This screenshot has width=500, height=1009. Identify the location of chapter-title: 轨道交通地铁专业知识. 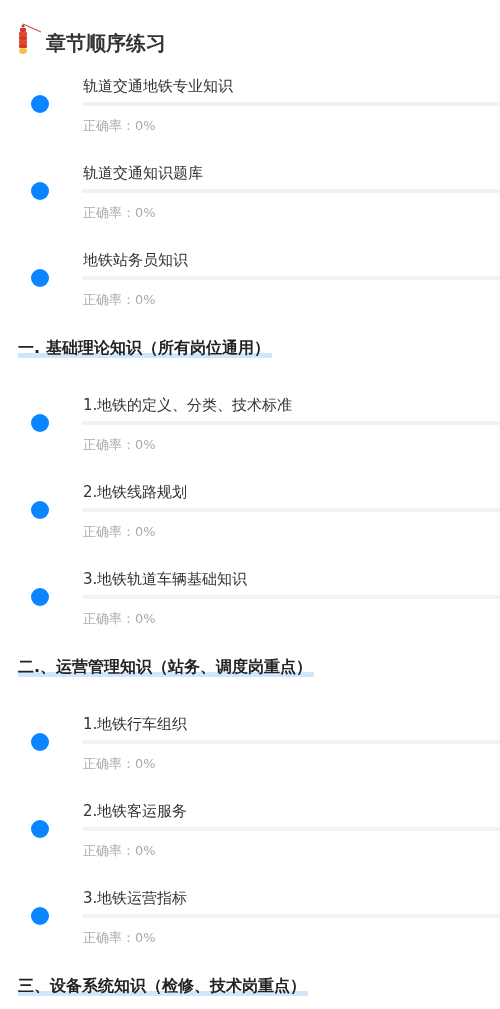
(158, 86).